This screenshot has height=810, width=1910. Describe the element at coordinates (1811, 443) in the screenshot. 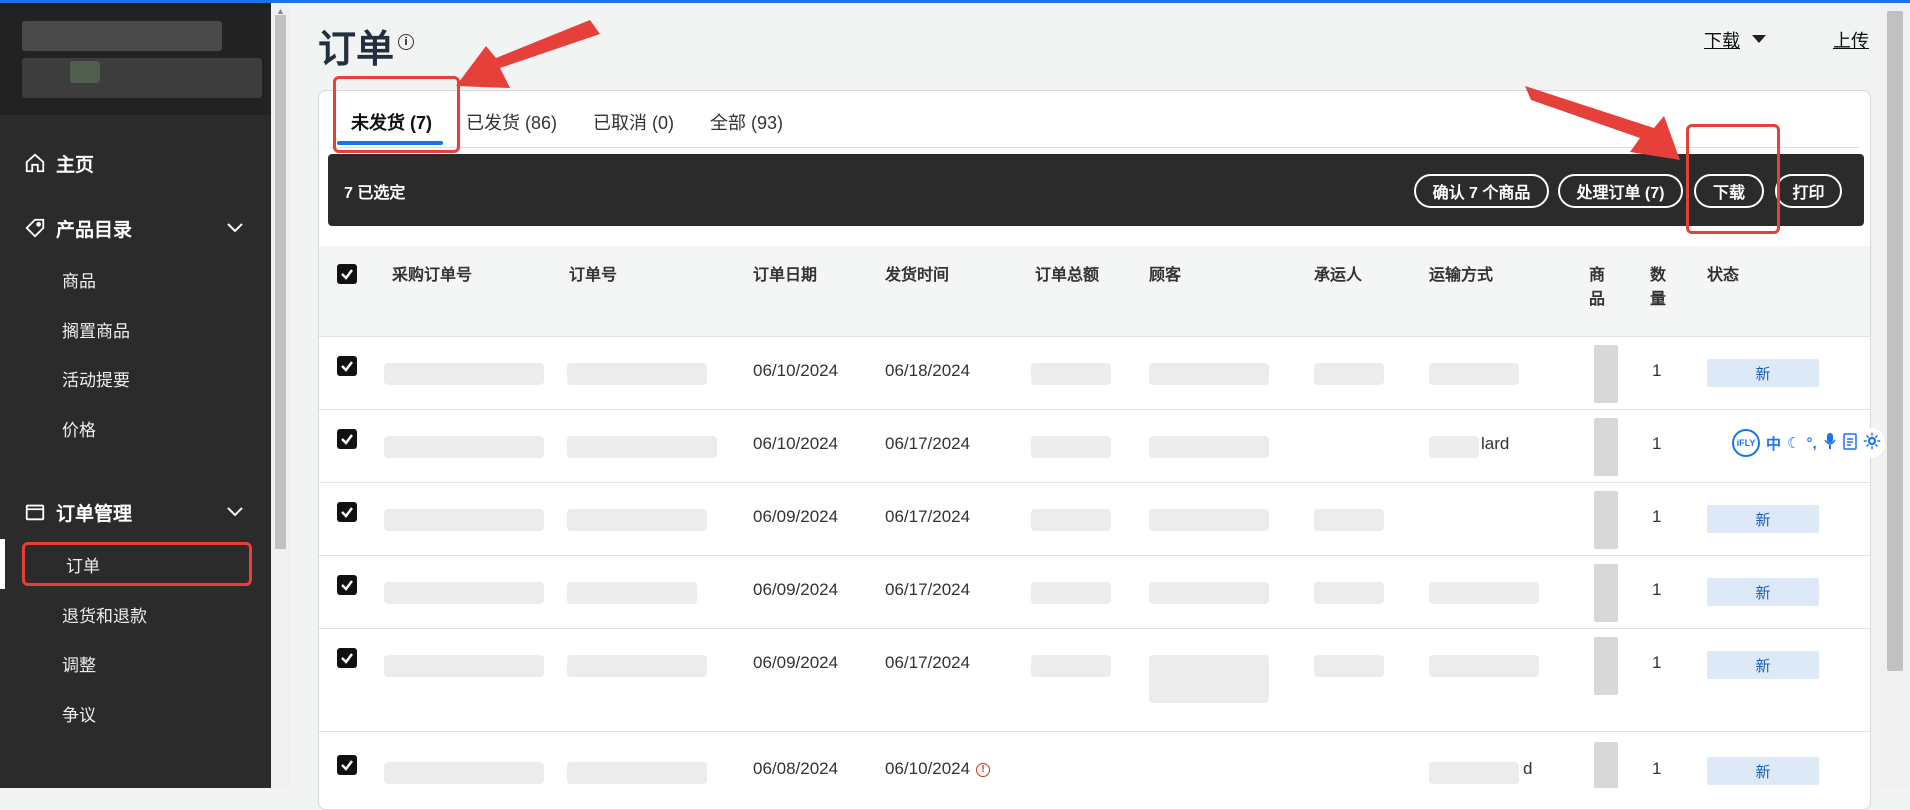

I see `punctuation-icon: °,` at that location.